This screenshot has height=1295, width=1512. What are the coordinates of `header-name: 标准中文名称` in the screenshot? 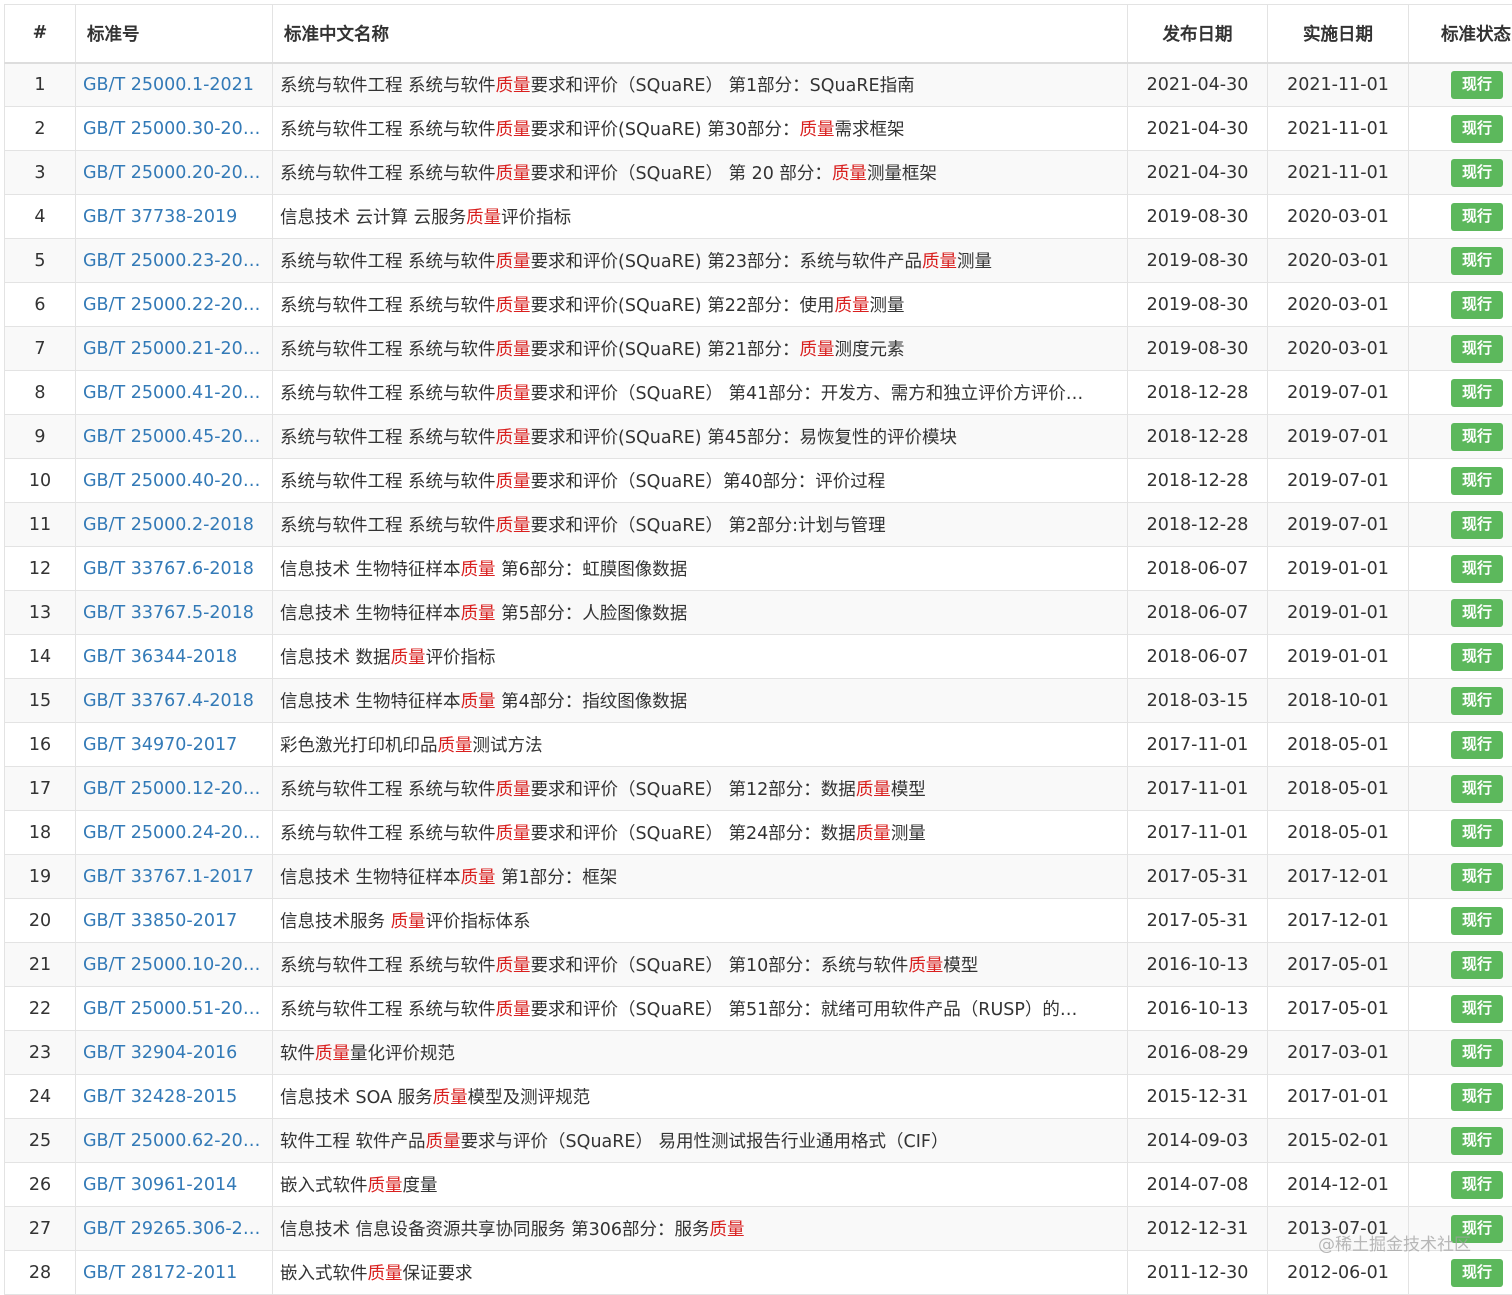 It's located at (700, 34).